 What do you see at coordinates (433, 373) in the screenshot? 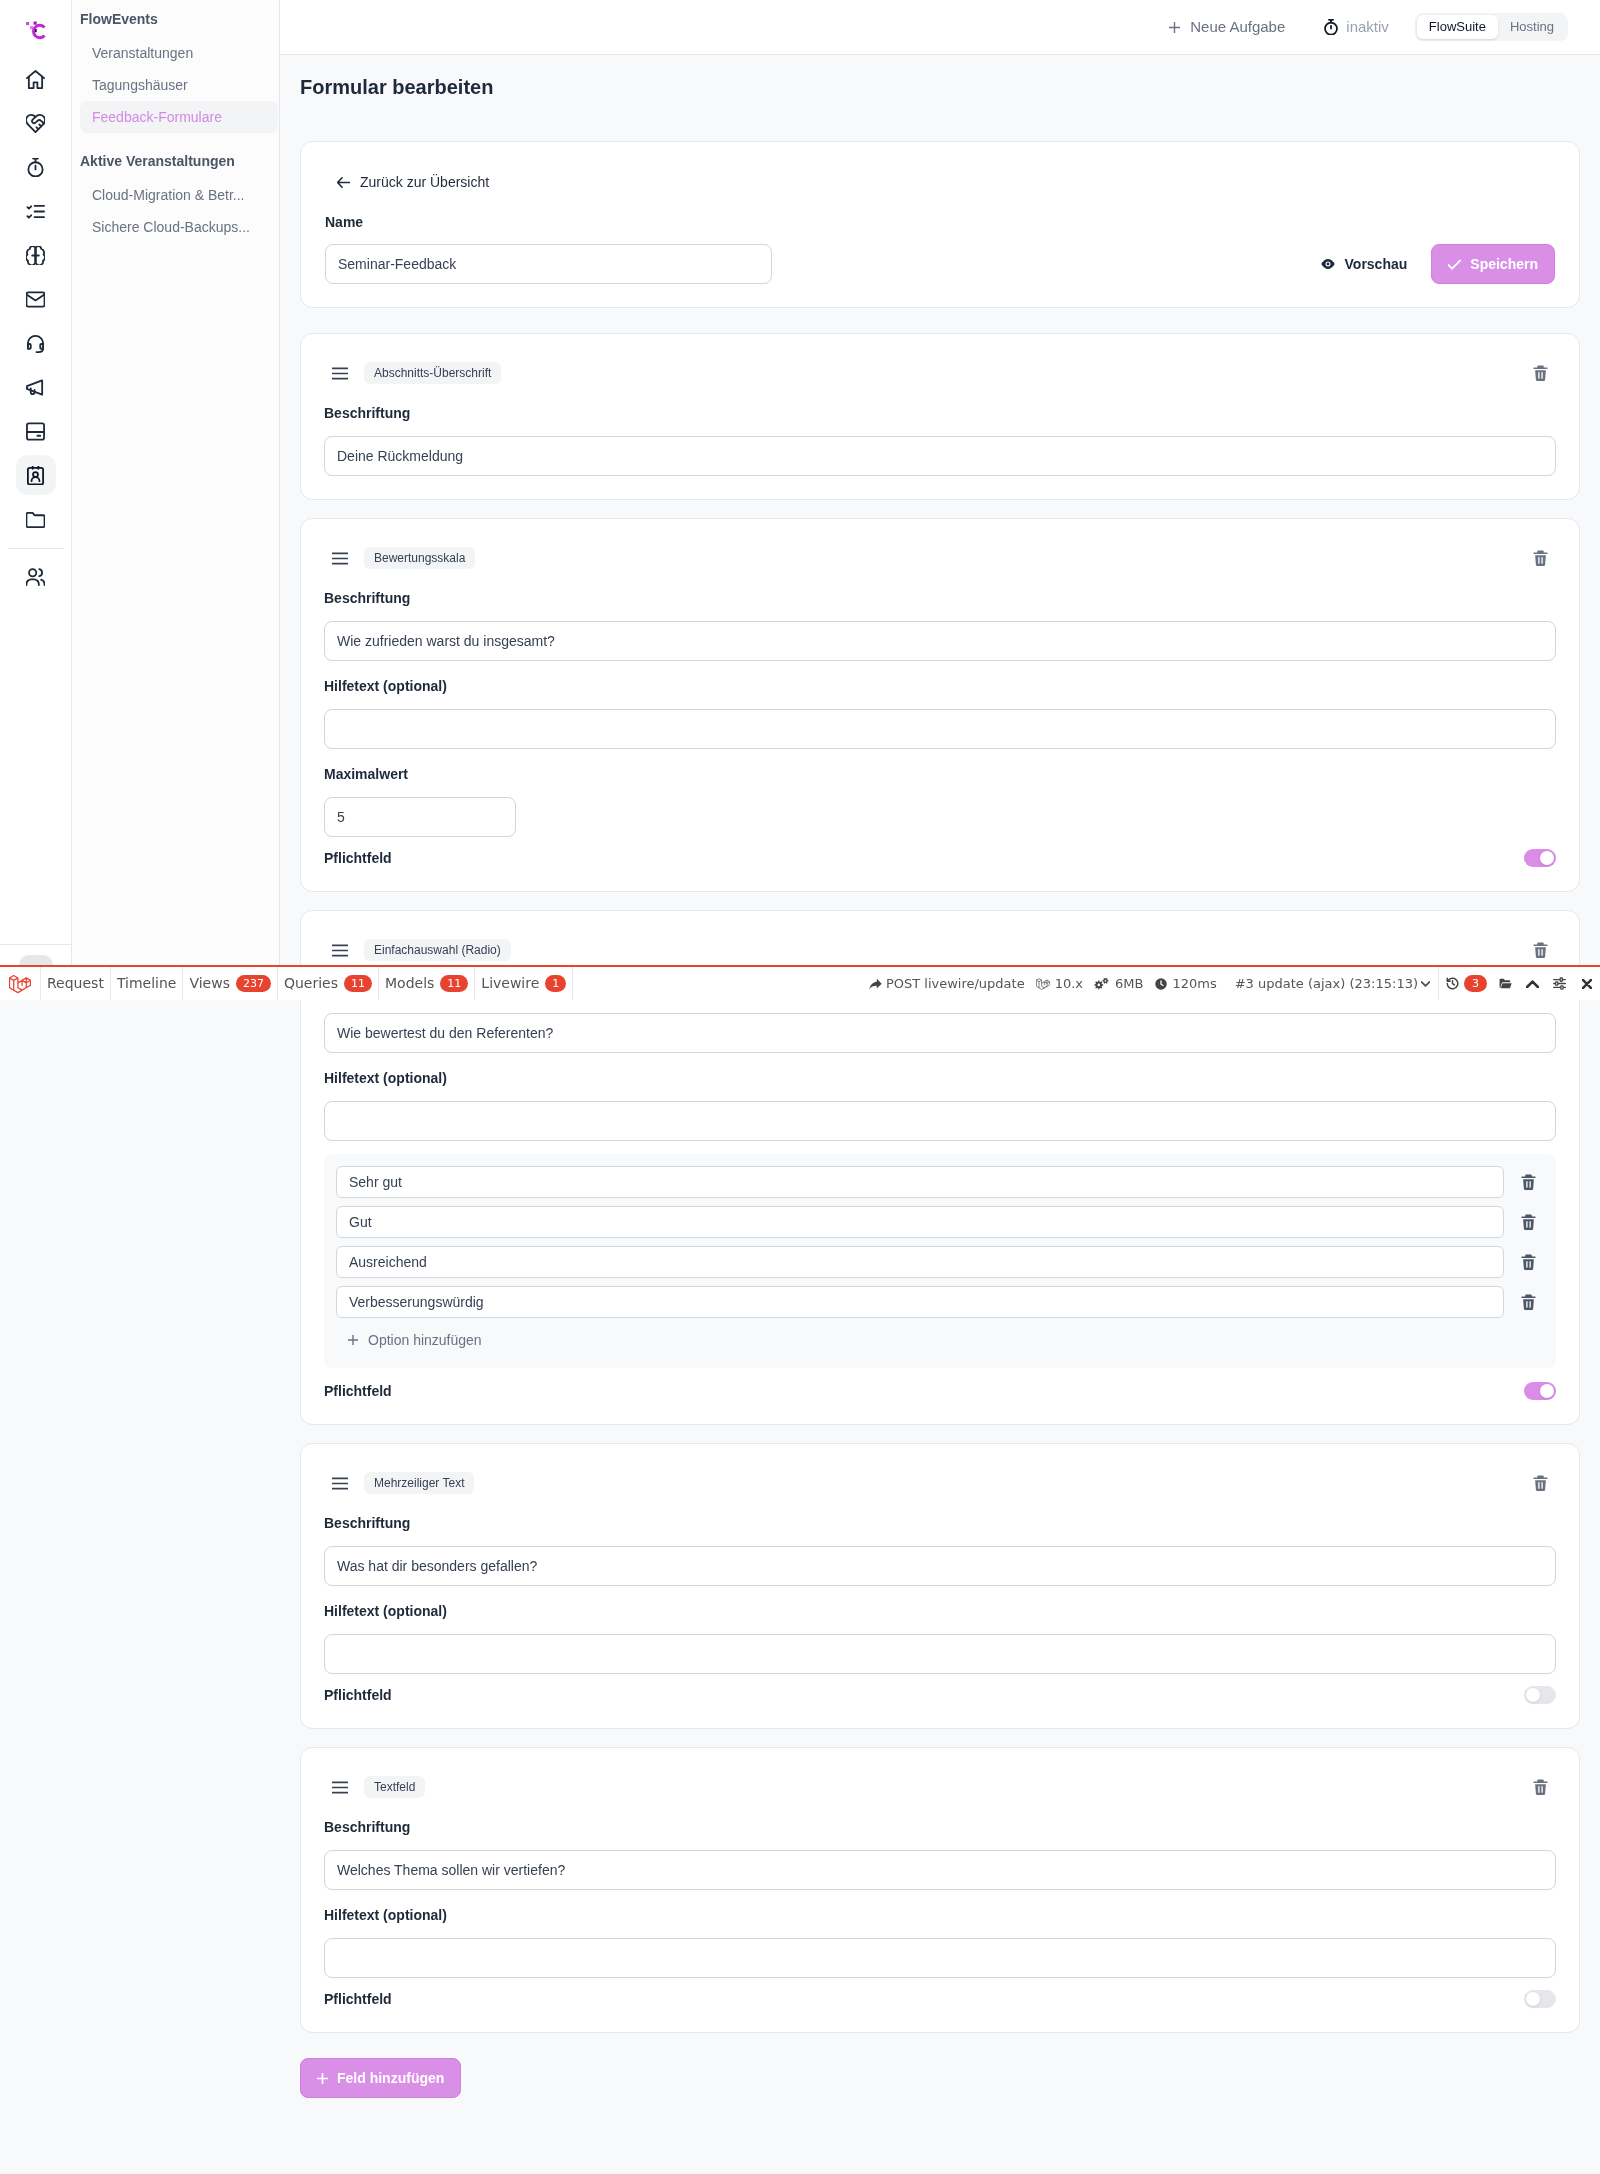
I see `field-type-badge: Abschnitts-Überschrift` at bounding box center [433, 373].